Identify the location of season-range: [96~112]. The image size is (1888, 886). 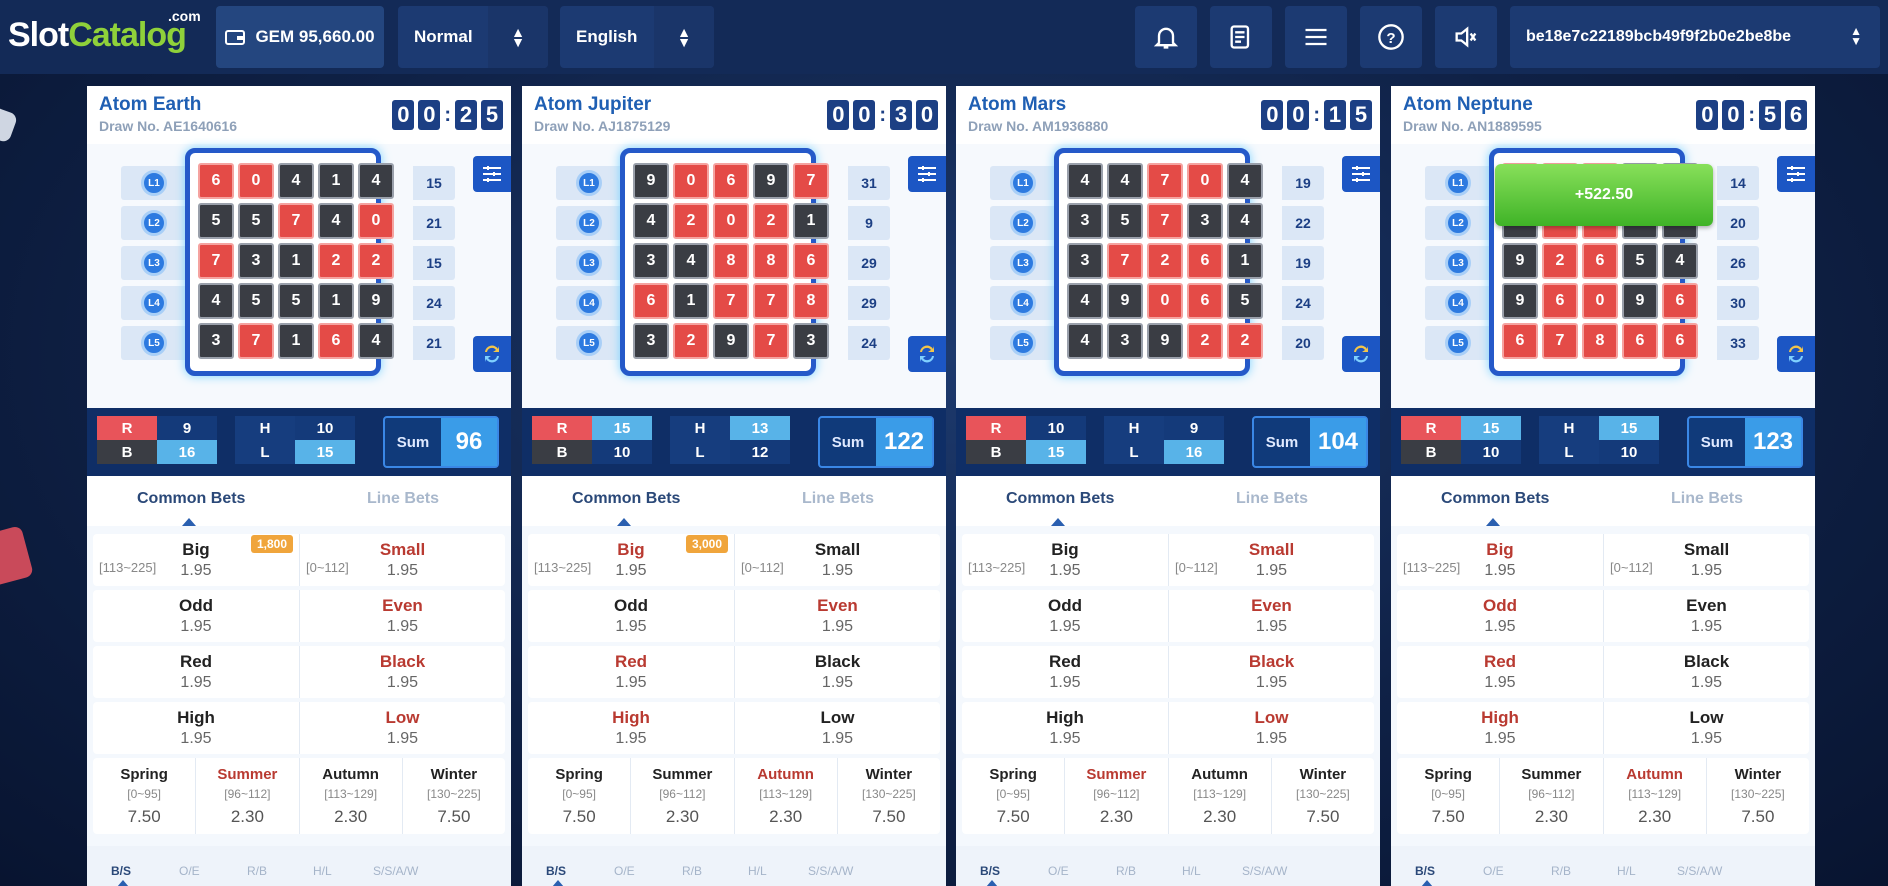
(682, 794).